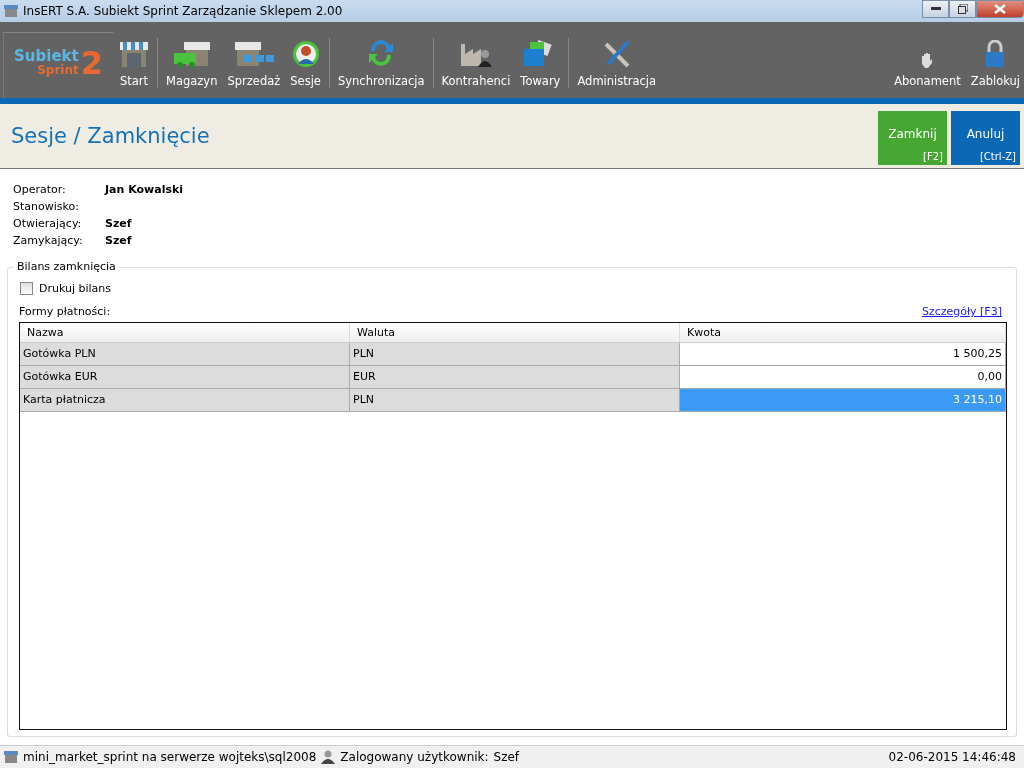 This screenshot has height=768, width=1024. What do you see at coordinates (183, 11) in the screenshot?
I see `window-title: InsERT S.A. Subiekt Sprint Zarządzanie Sklepem 2.00` at bounding box center [183, 11].